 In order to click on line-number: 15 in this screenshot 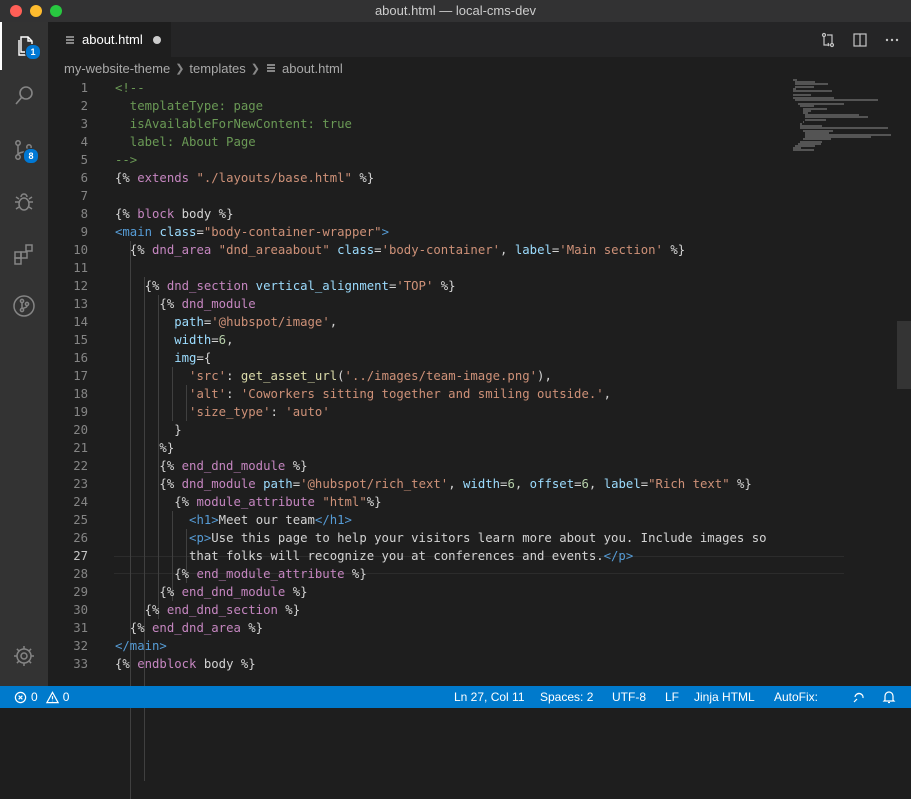, I will do `click(80, 340)`.